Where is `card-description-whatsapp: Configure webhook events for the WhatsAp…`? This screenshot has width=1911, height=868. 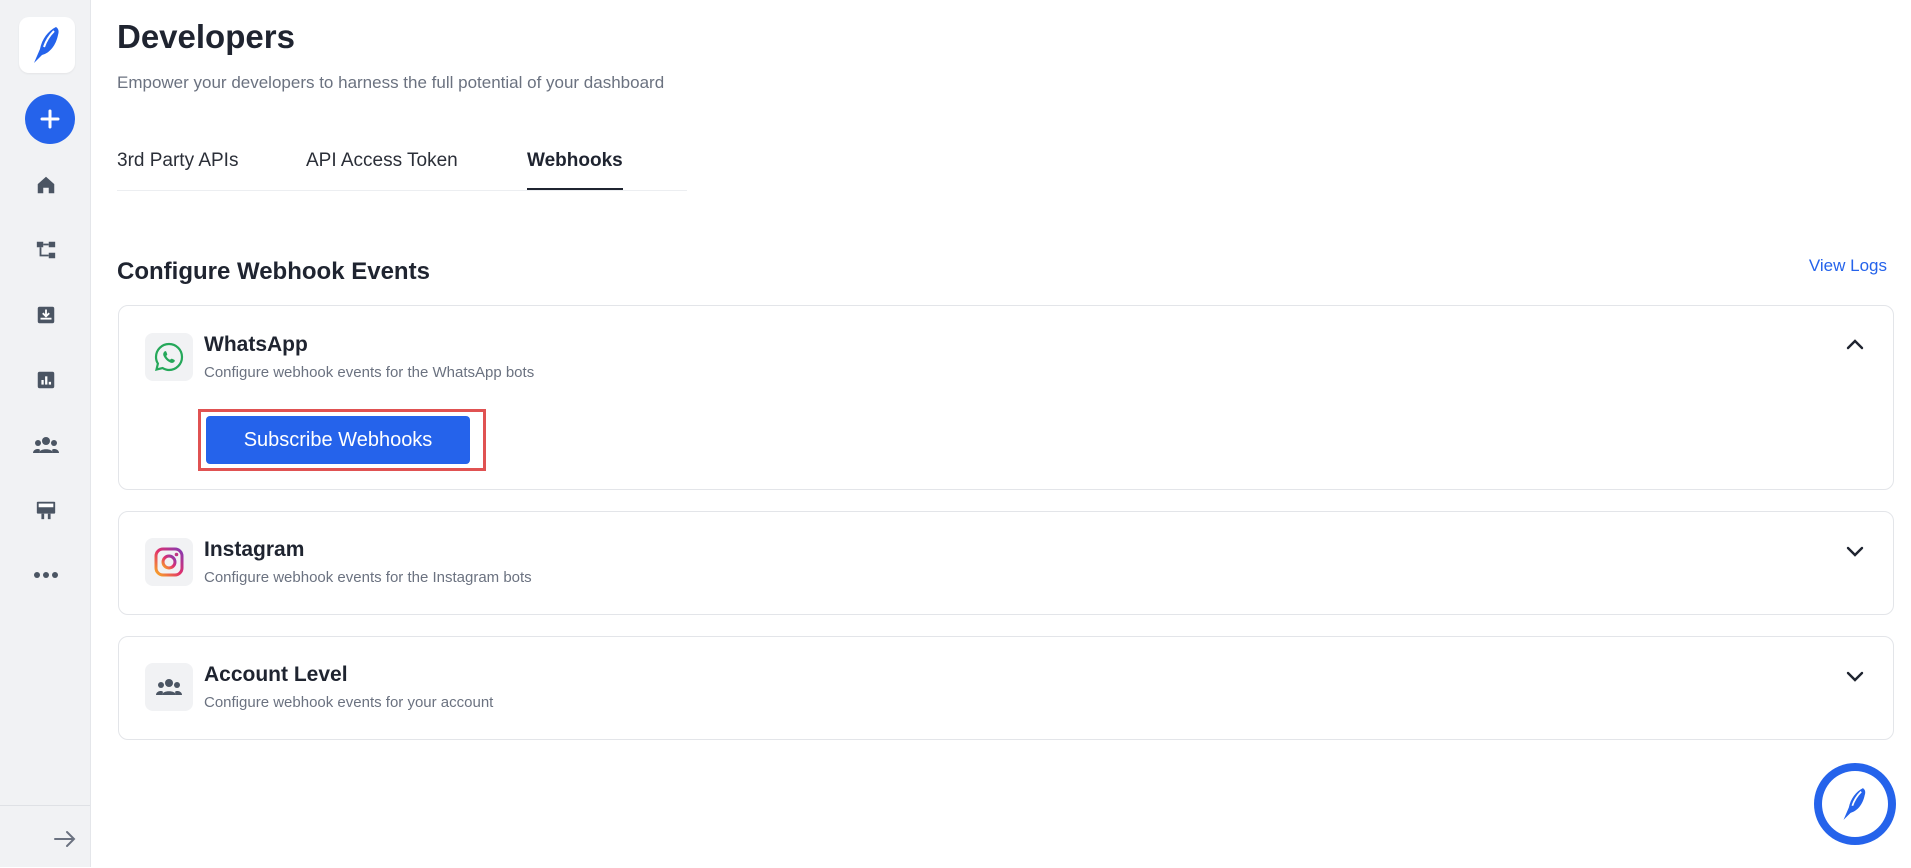 card-description-whatsapp: Configure webhook events for the WhatsAp… is located at coordinates (369, 372).